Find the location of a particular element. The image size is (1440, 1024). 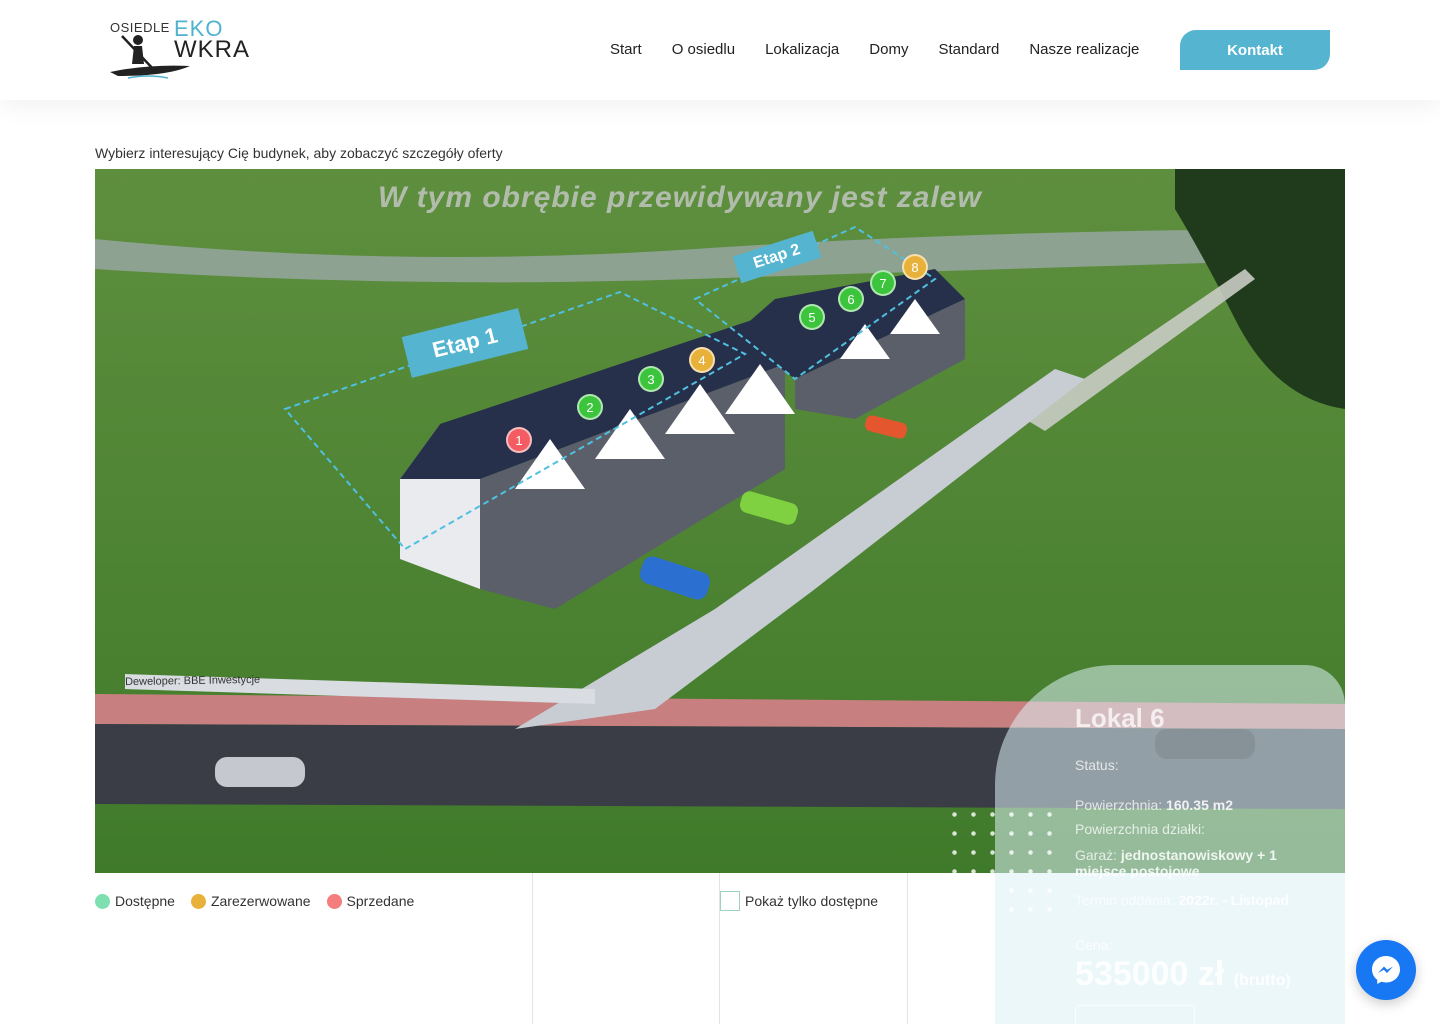

legend-available: Dostępne is located at coordinates (135, 901).